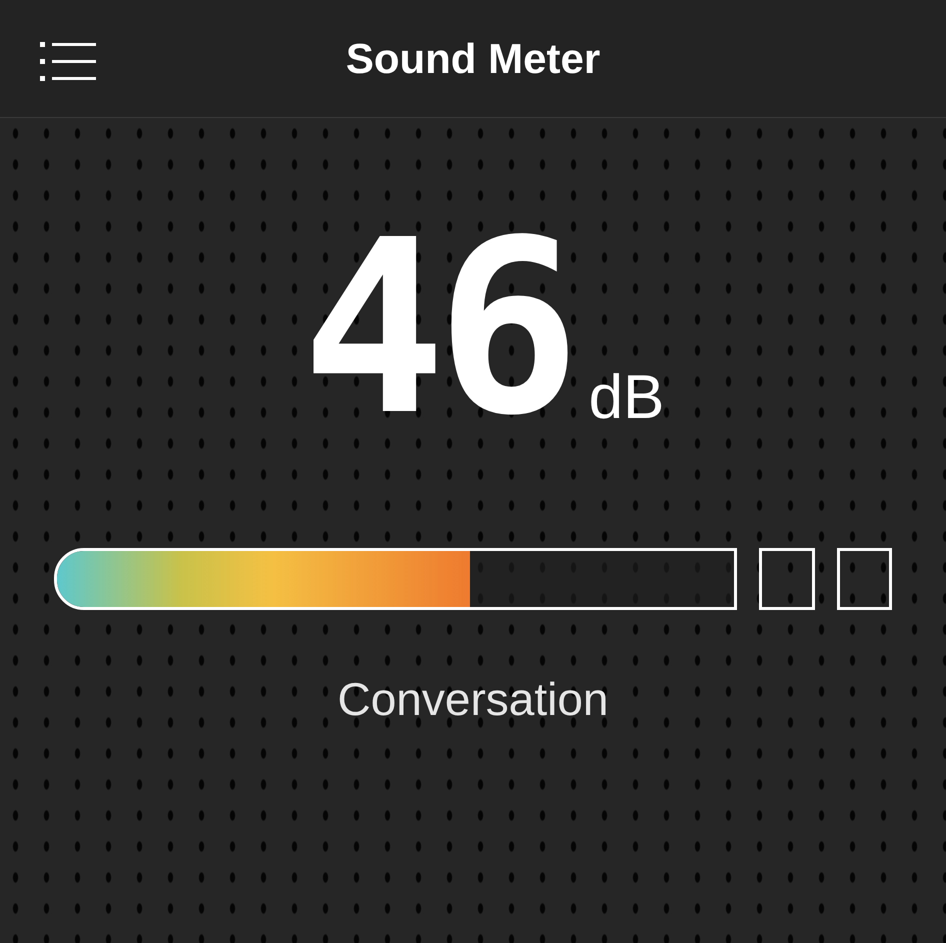 The image size is (946, 943). What do you see at coordinates (626, 398) in the screenshot?
I see `unit-label: dB` at bounding box center [626, 398].